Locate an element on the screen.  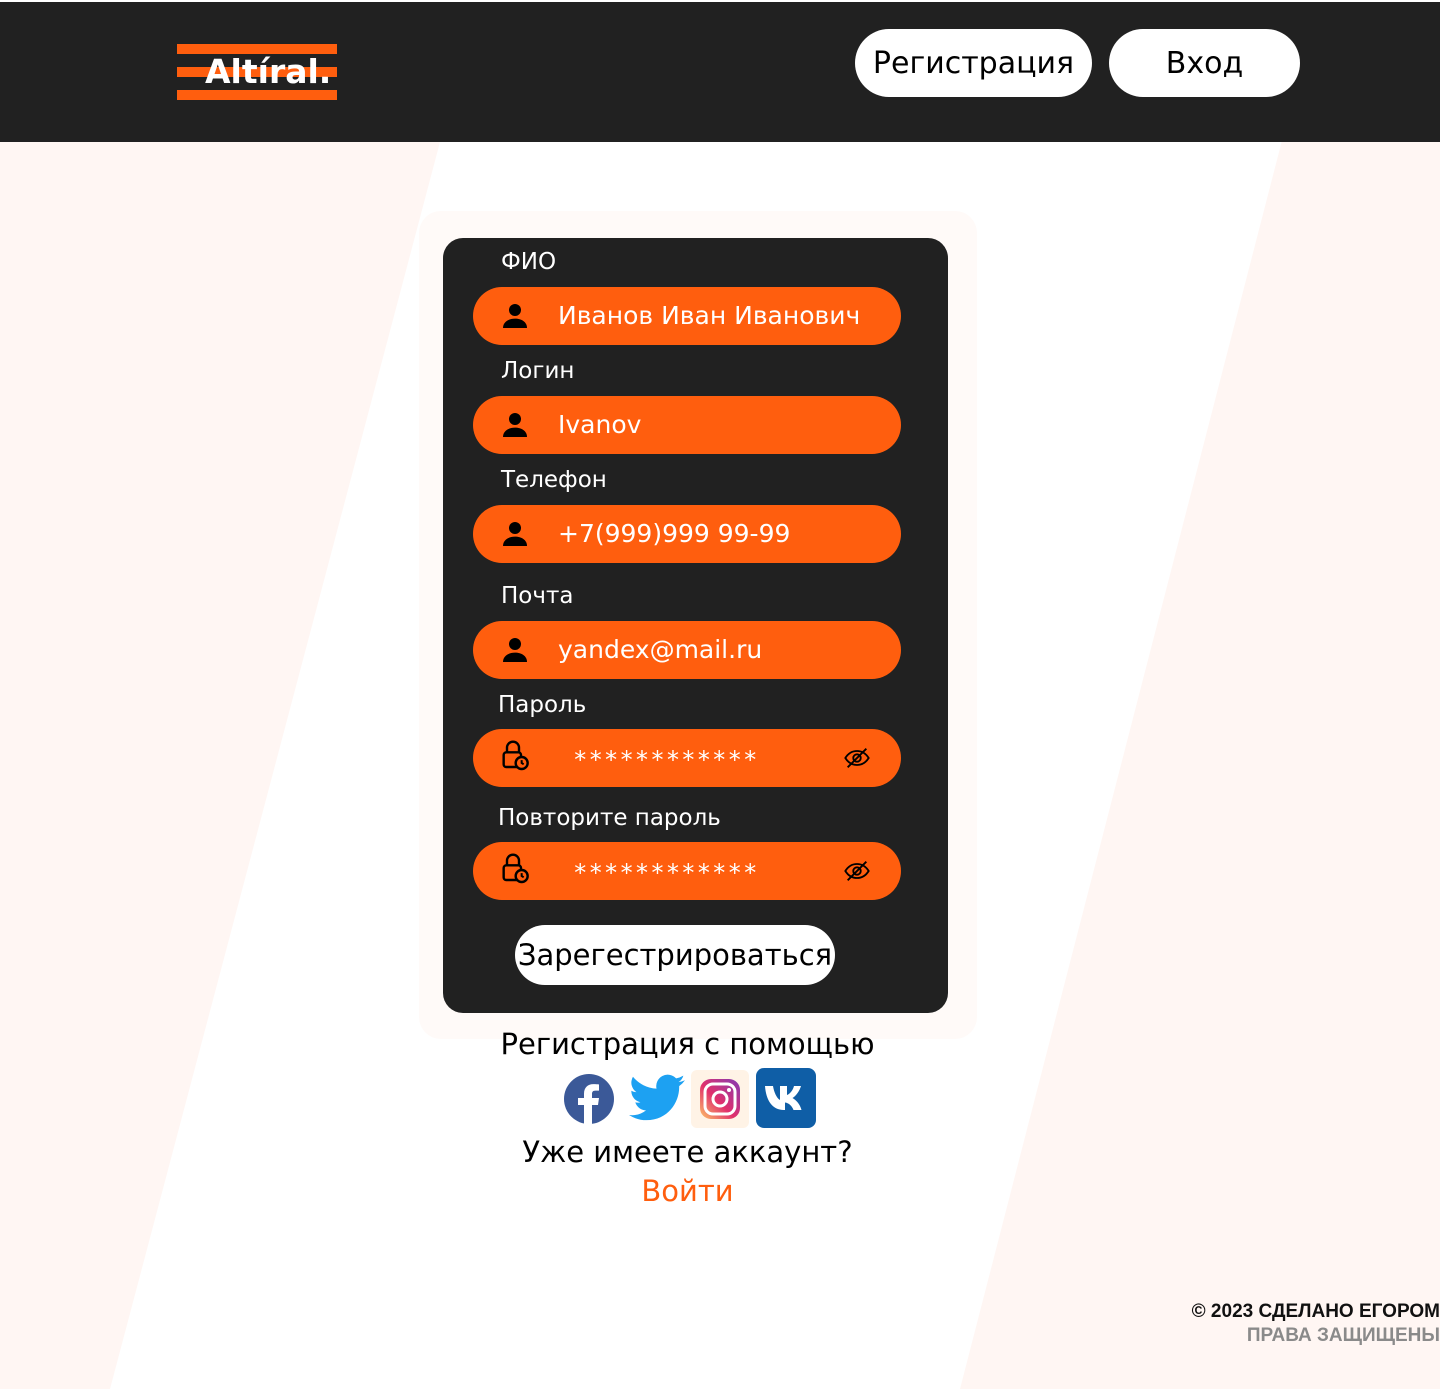
repeat-password-field: ************ is located at coordinates (687, 871).